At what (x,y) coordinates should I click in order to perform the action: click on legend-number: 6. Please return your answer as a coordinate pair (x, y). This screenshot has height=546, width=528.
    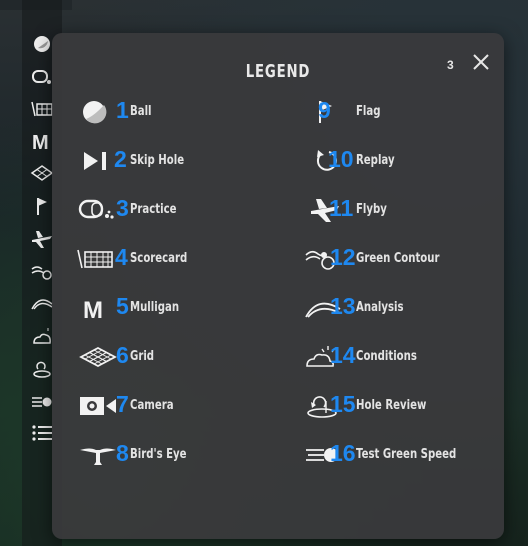
    Looking at the image, I should click on (122, 355).